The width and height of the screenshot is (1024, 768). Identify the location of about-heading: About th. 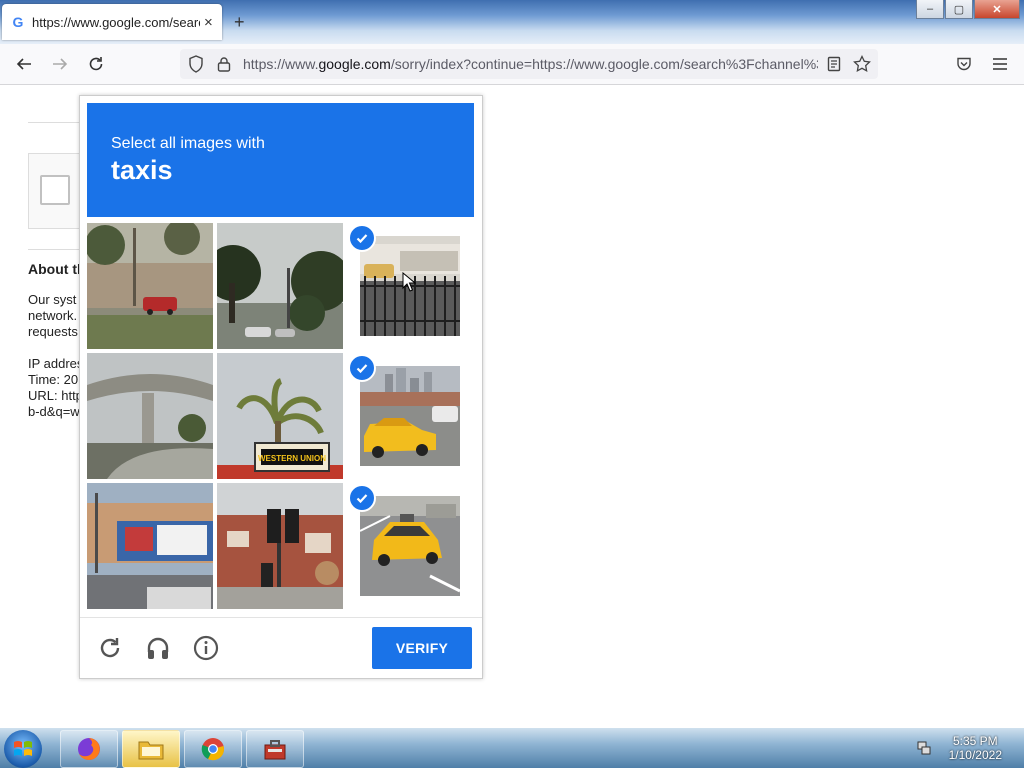
(57, 269).